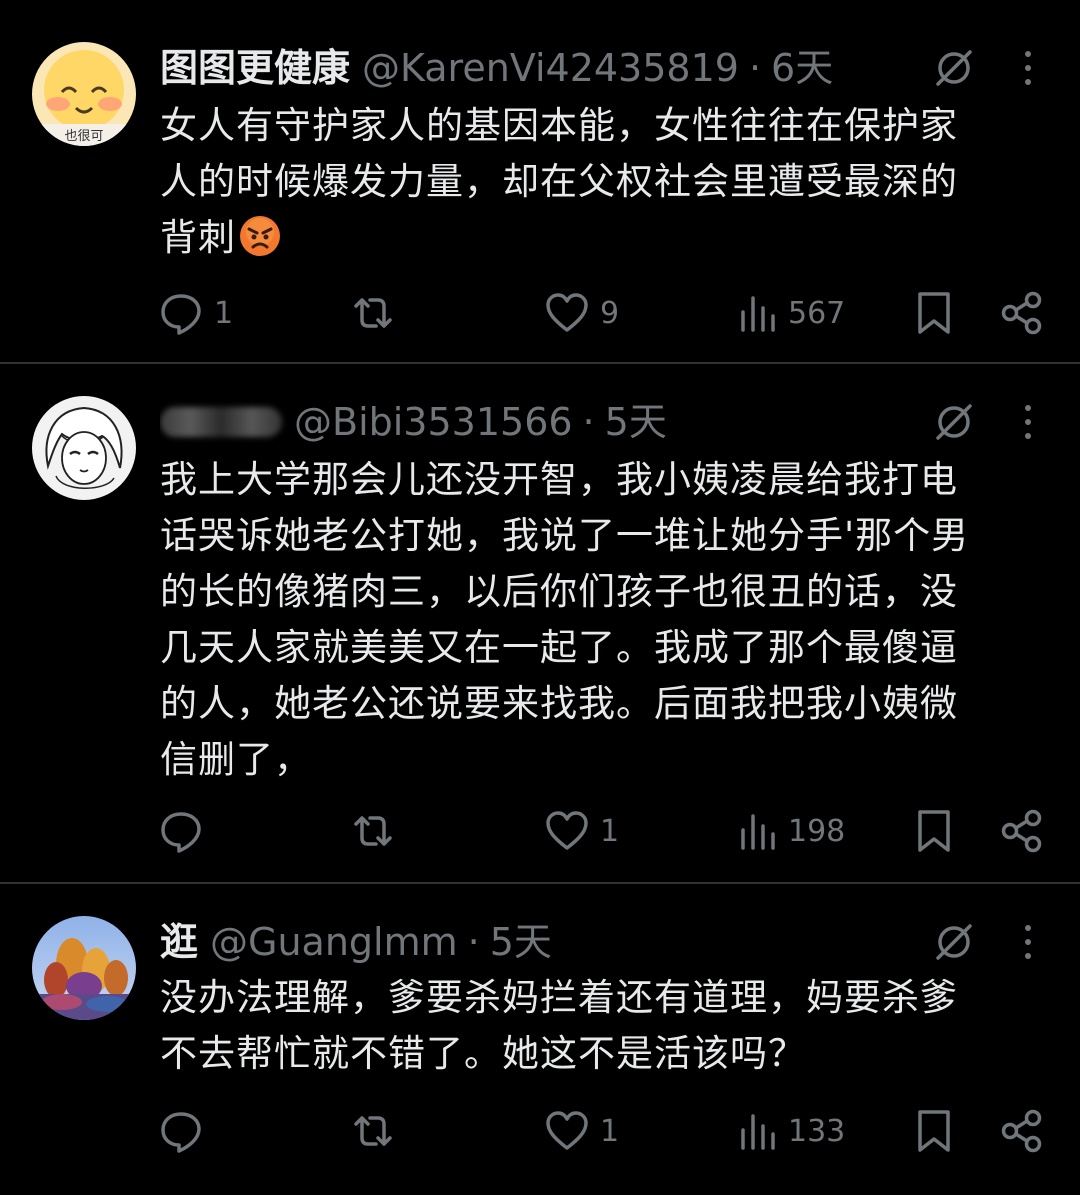  What do you see at coordinates (255, 68) in the screenshot?
I see `display-name: 图图更健康` at bounding box center [255, 68].